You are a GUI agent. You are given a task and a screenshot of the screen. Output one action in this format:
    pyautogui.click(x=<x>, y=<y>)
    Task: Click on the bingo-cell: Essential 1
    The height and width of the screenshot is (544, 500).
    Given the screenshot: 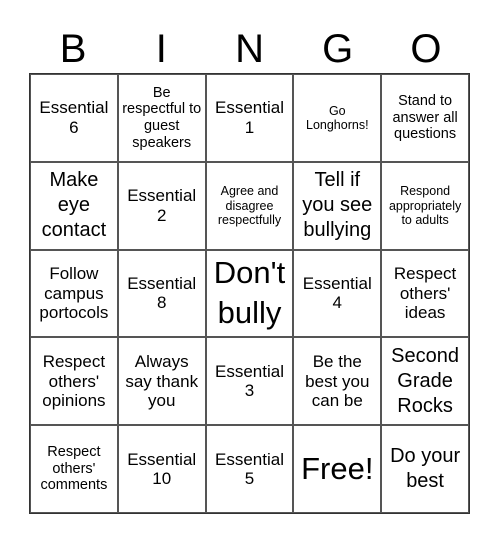 What is the action you would take?
    pyautogui.click(x=249, y=118)
    